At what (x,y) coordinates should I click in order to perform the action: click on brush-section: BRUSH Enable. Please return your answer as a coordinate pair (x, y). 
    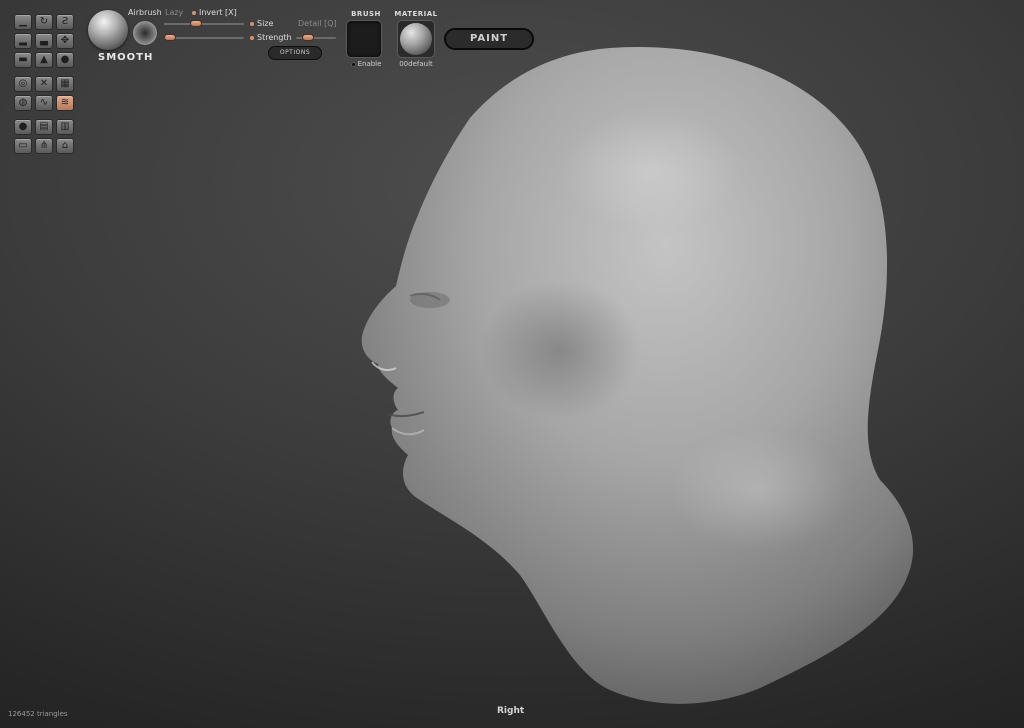
    Looking at the image, I should click on (366, 39).